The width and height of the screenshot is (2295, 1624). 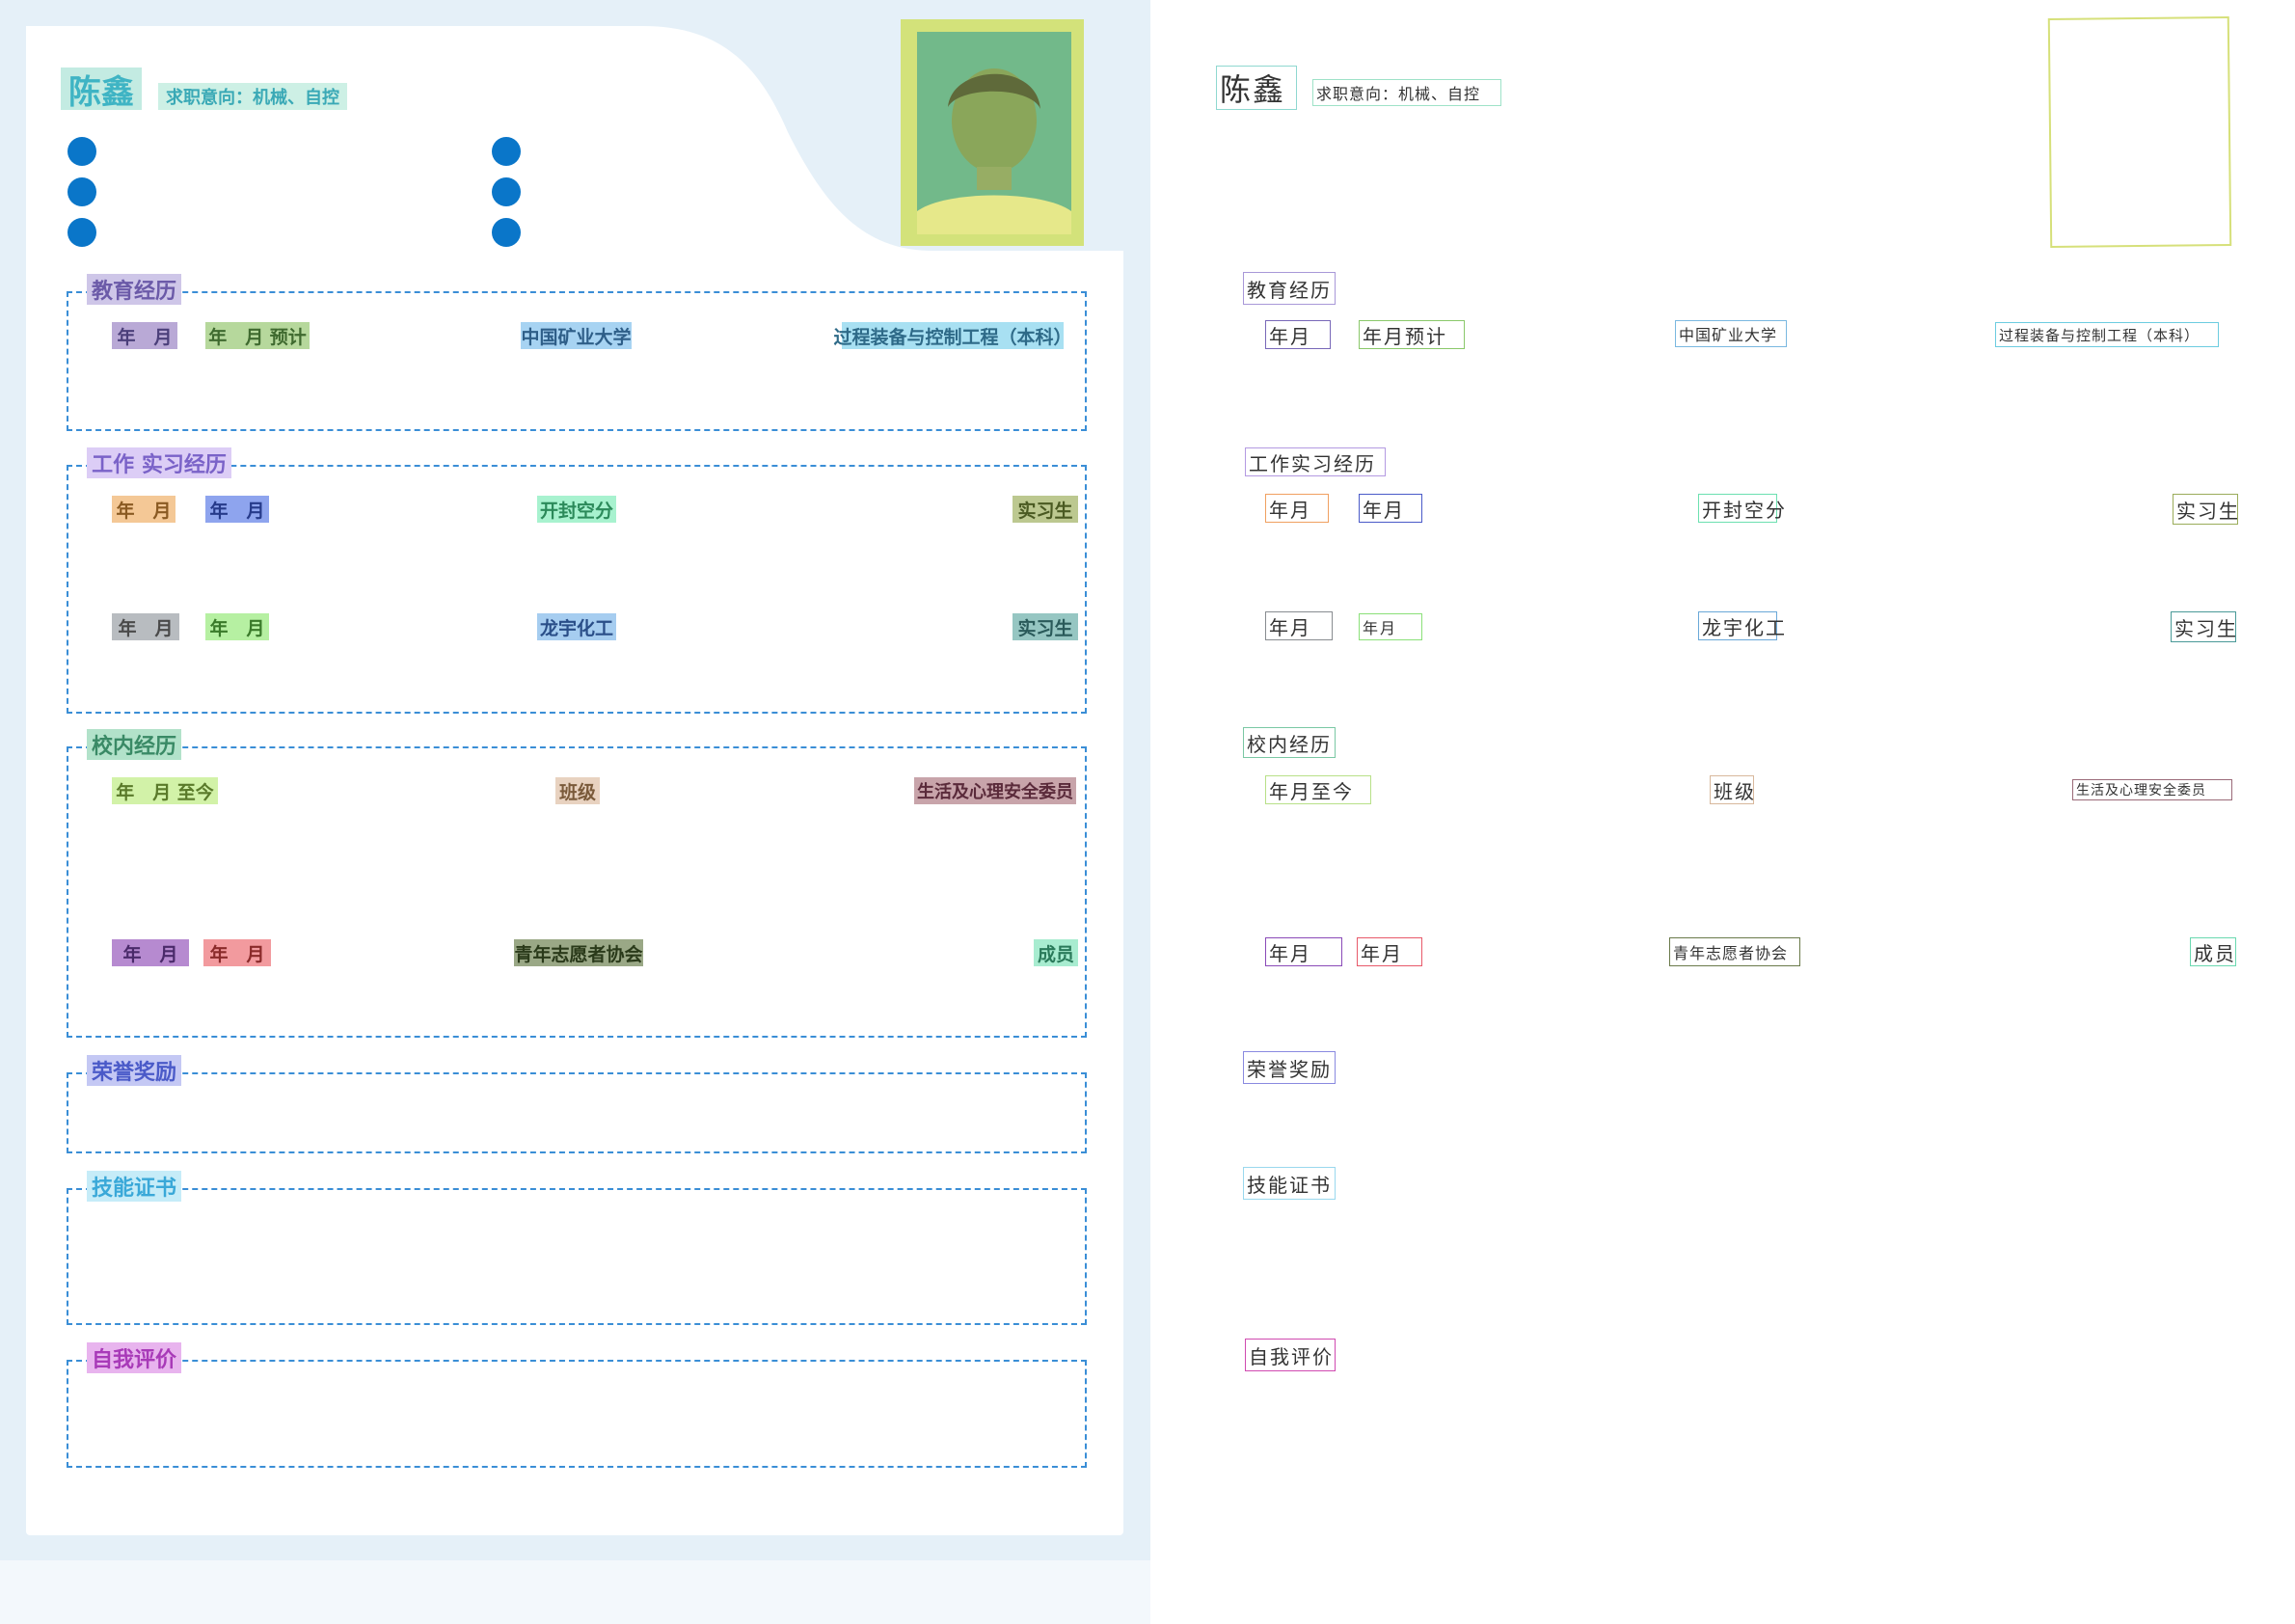 I want to click on work2-role: 实习生, so click(x=1045, y=626).